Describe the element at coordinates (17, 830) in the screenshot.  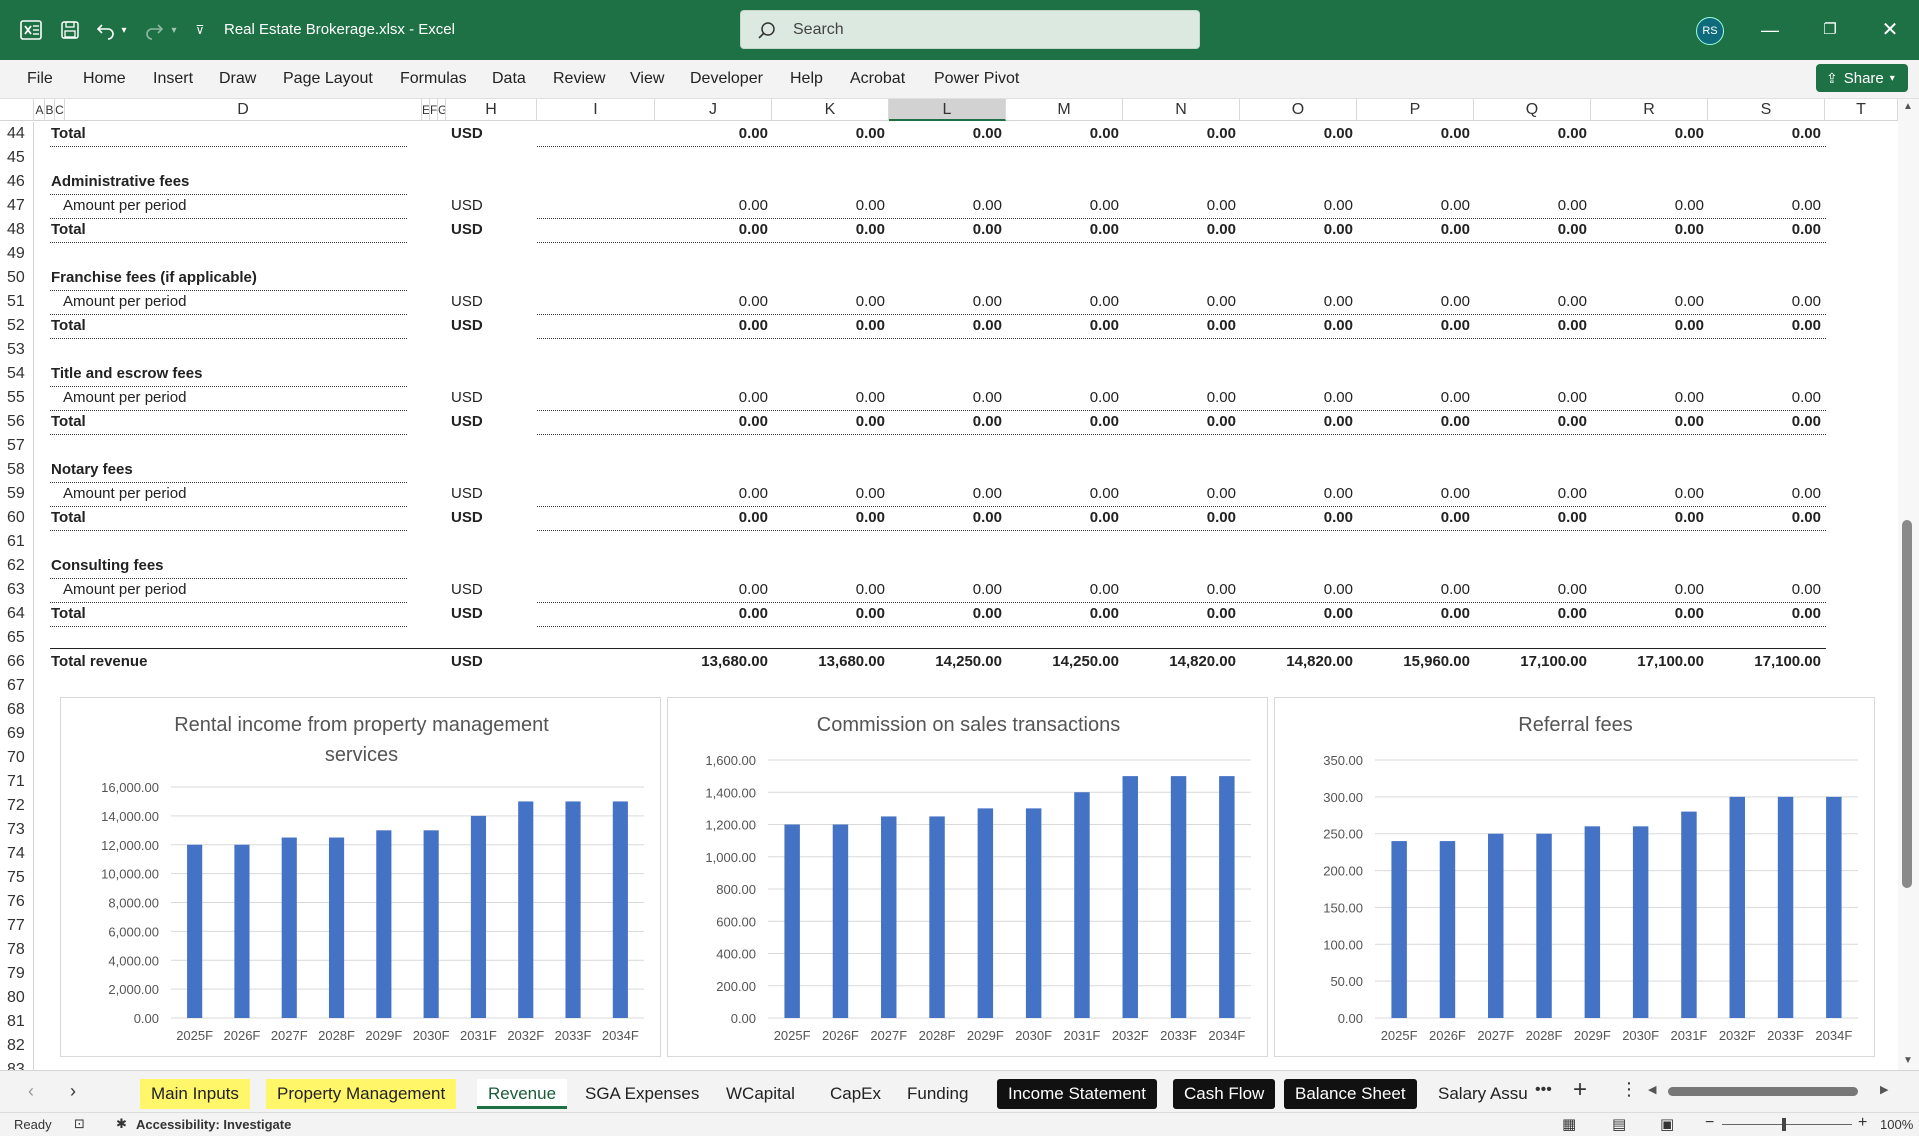
I see `row-header-73: 73` at that location.